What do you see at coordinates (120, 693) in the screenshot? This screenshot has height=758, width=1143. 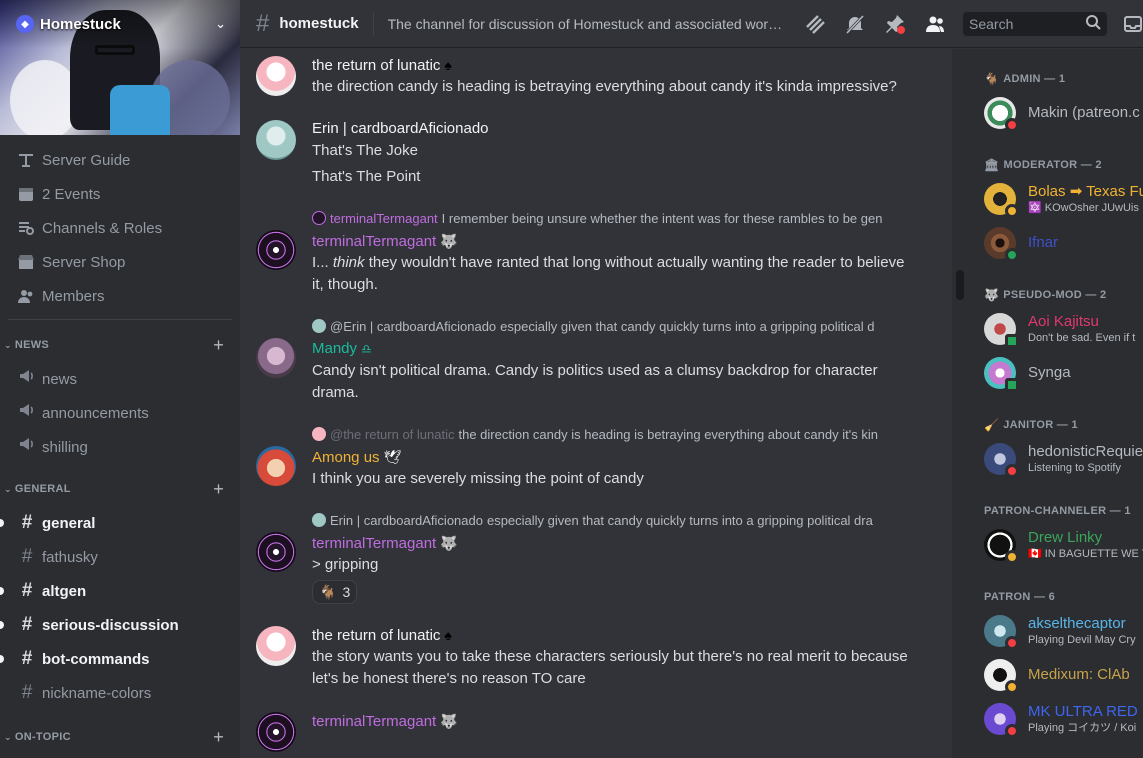 I see `channel-nickname-colors: # nickname-colors` at bounding box center [120, 693].